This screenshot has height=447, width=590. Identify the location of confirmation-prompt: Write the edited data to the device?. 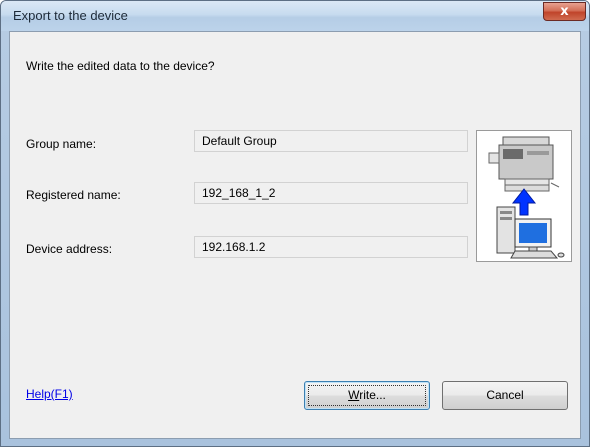
(120, 66).